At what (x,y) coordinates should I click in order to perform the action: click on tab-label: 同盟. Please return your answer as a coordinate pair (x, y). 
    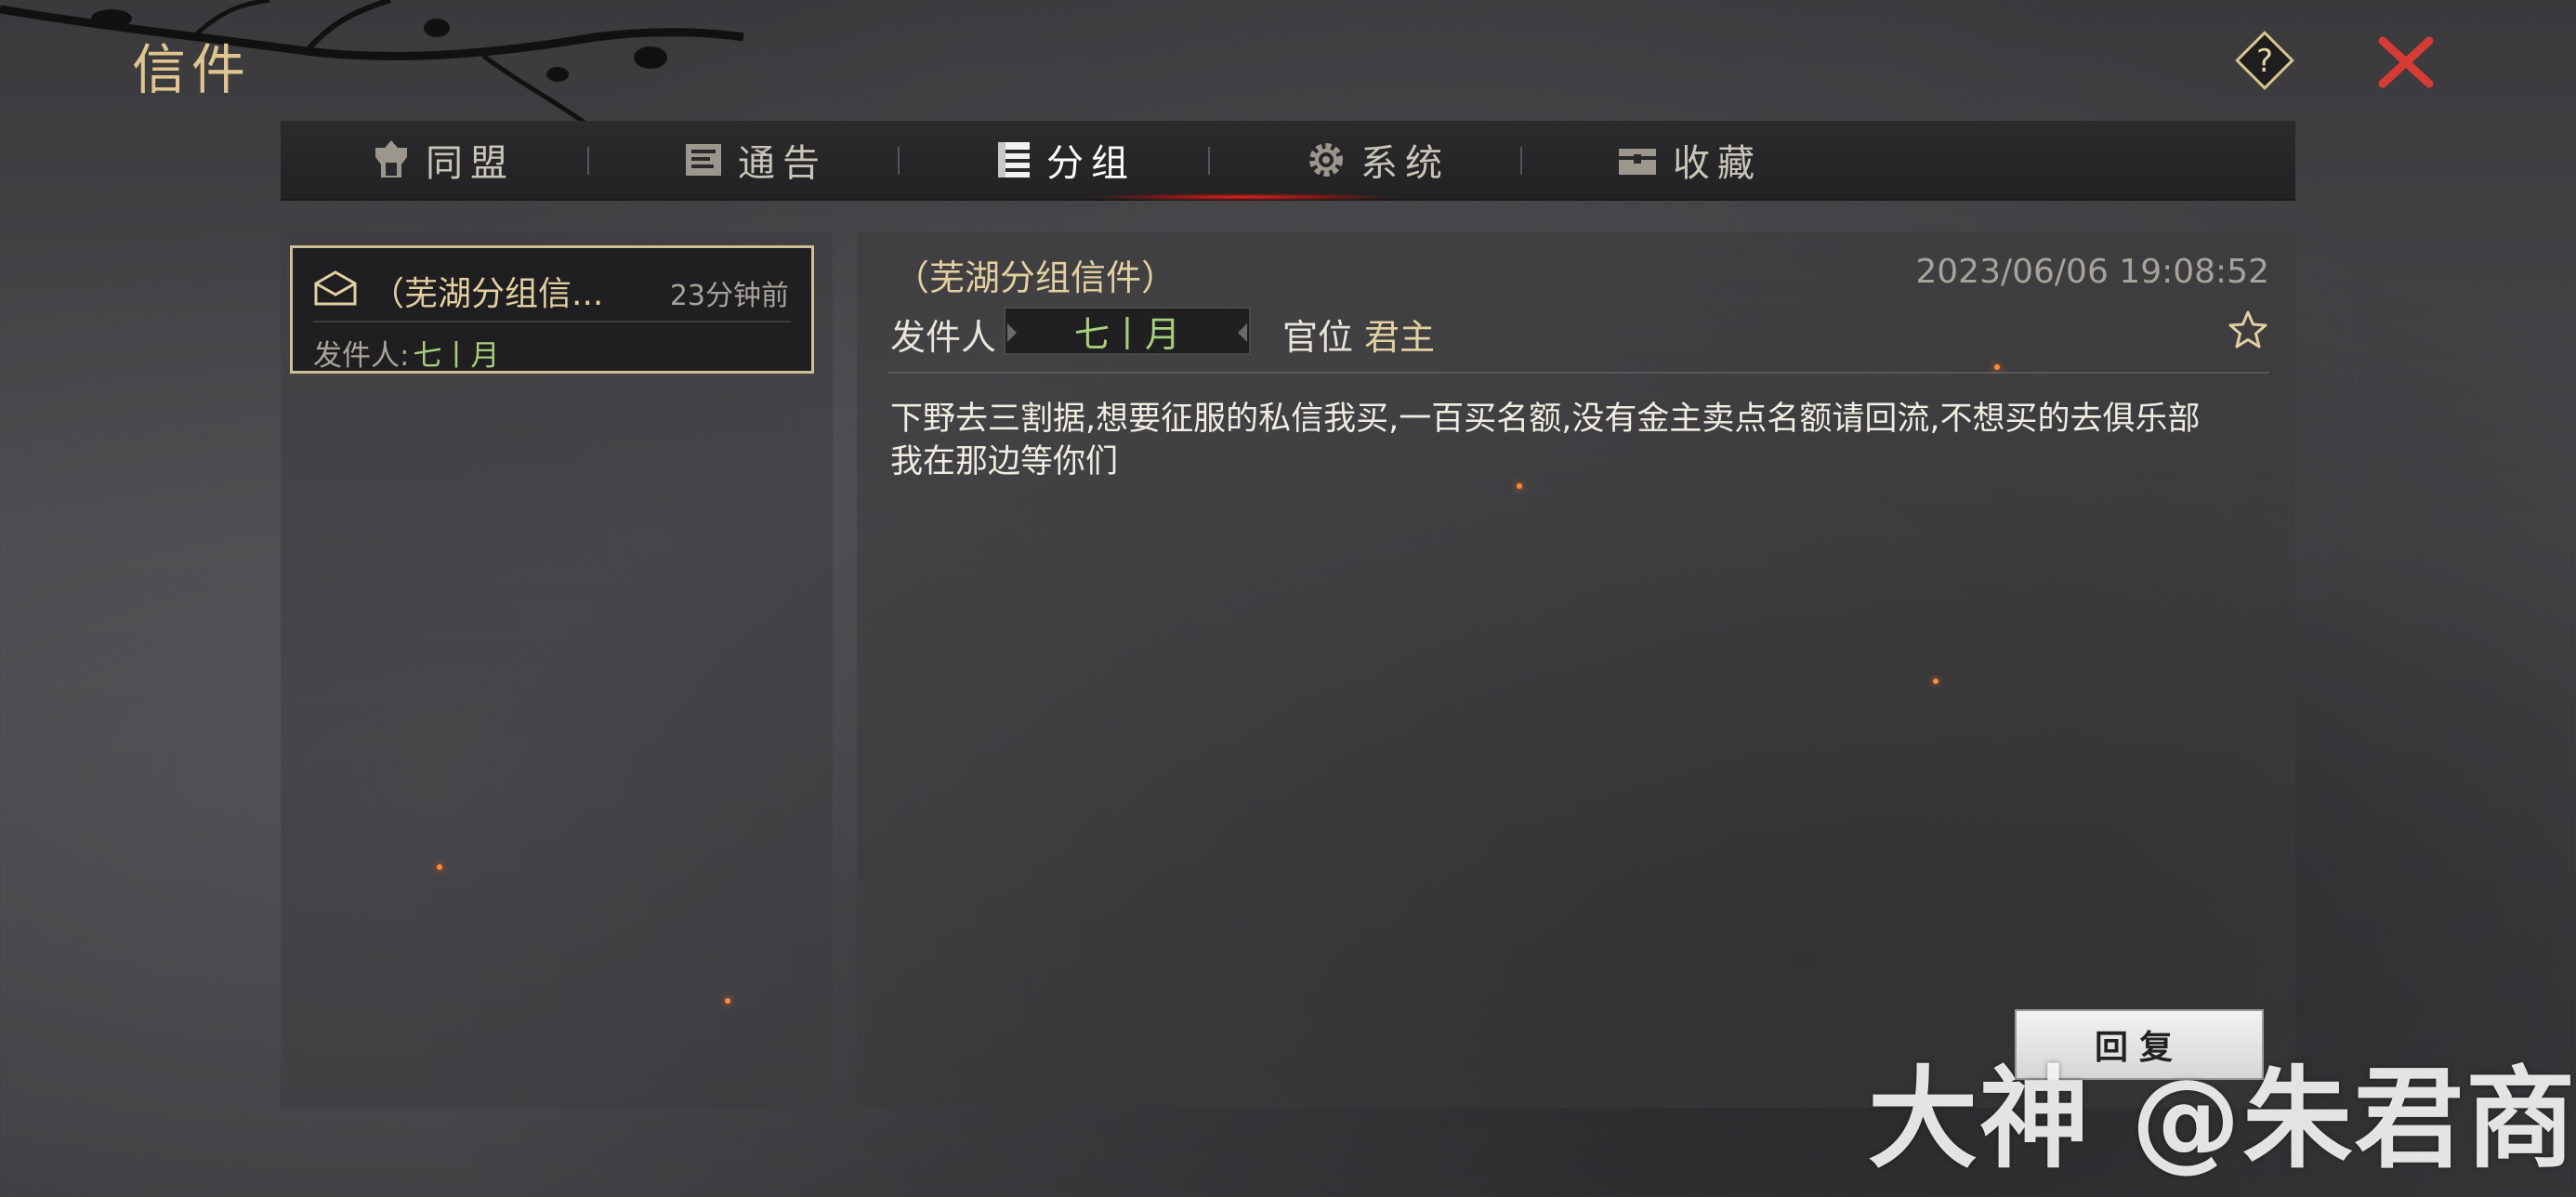
    Looking at the image, I should click on (470, 163).